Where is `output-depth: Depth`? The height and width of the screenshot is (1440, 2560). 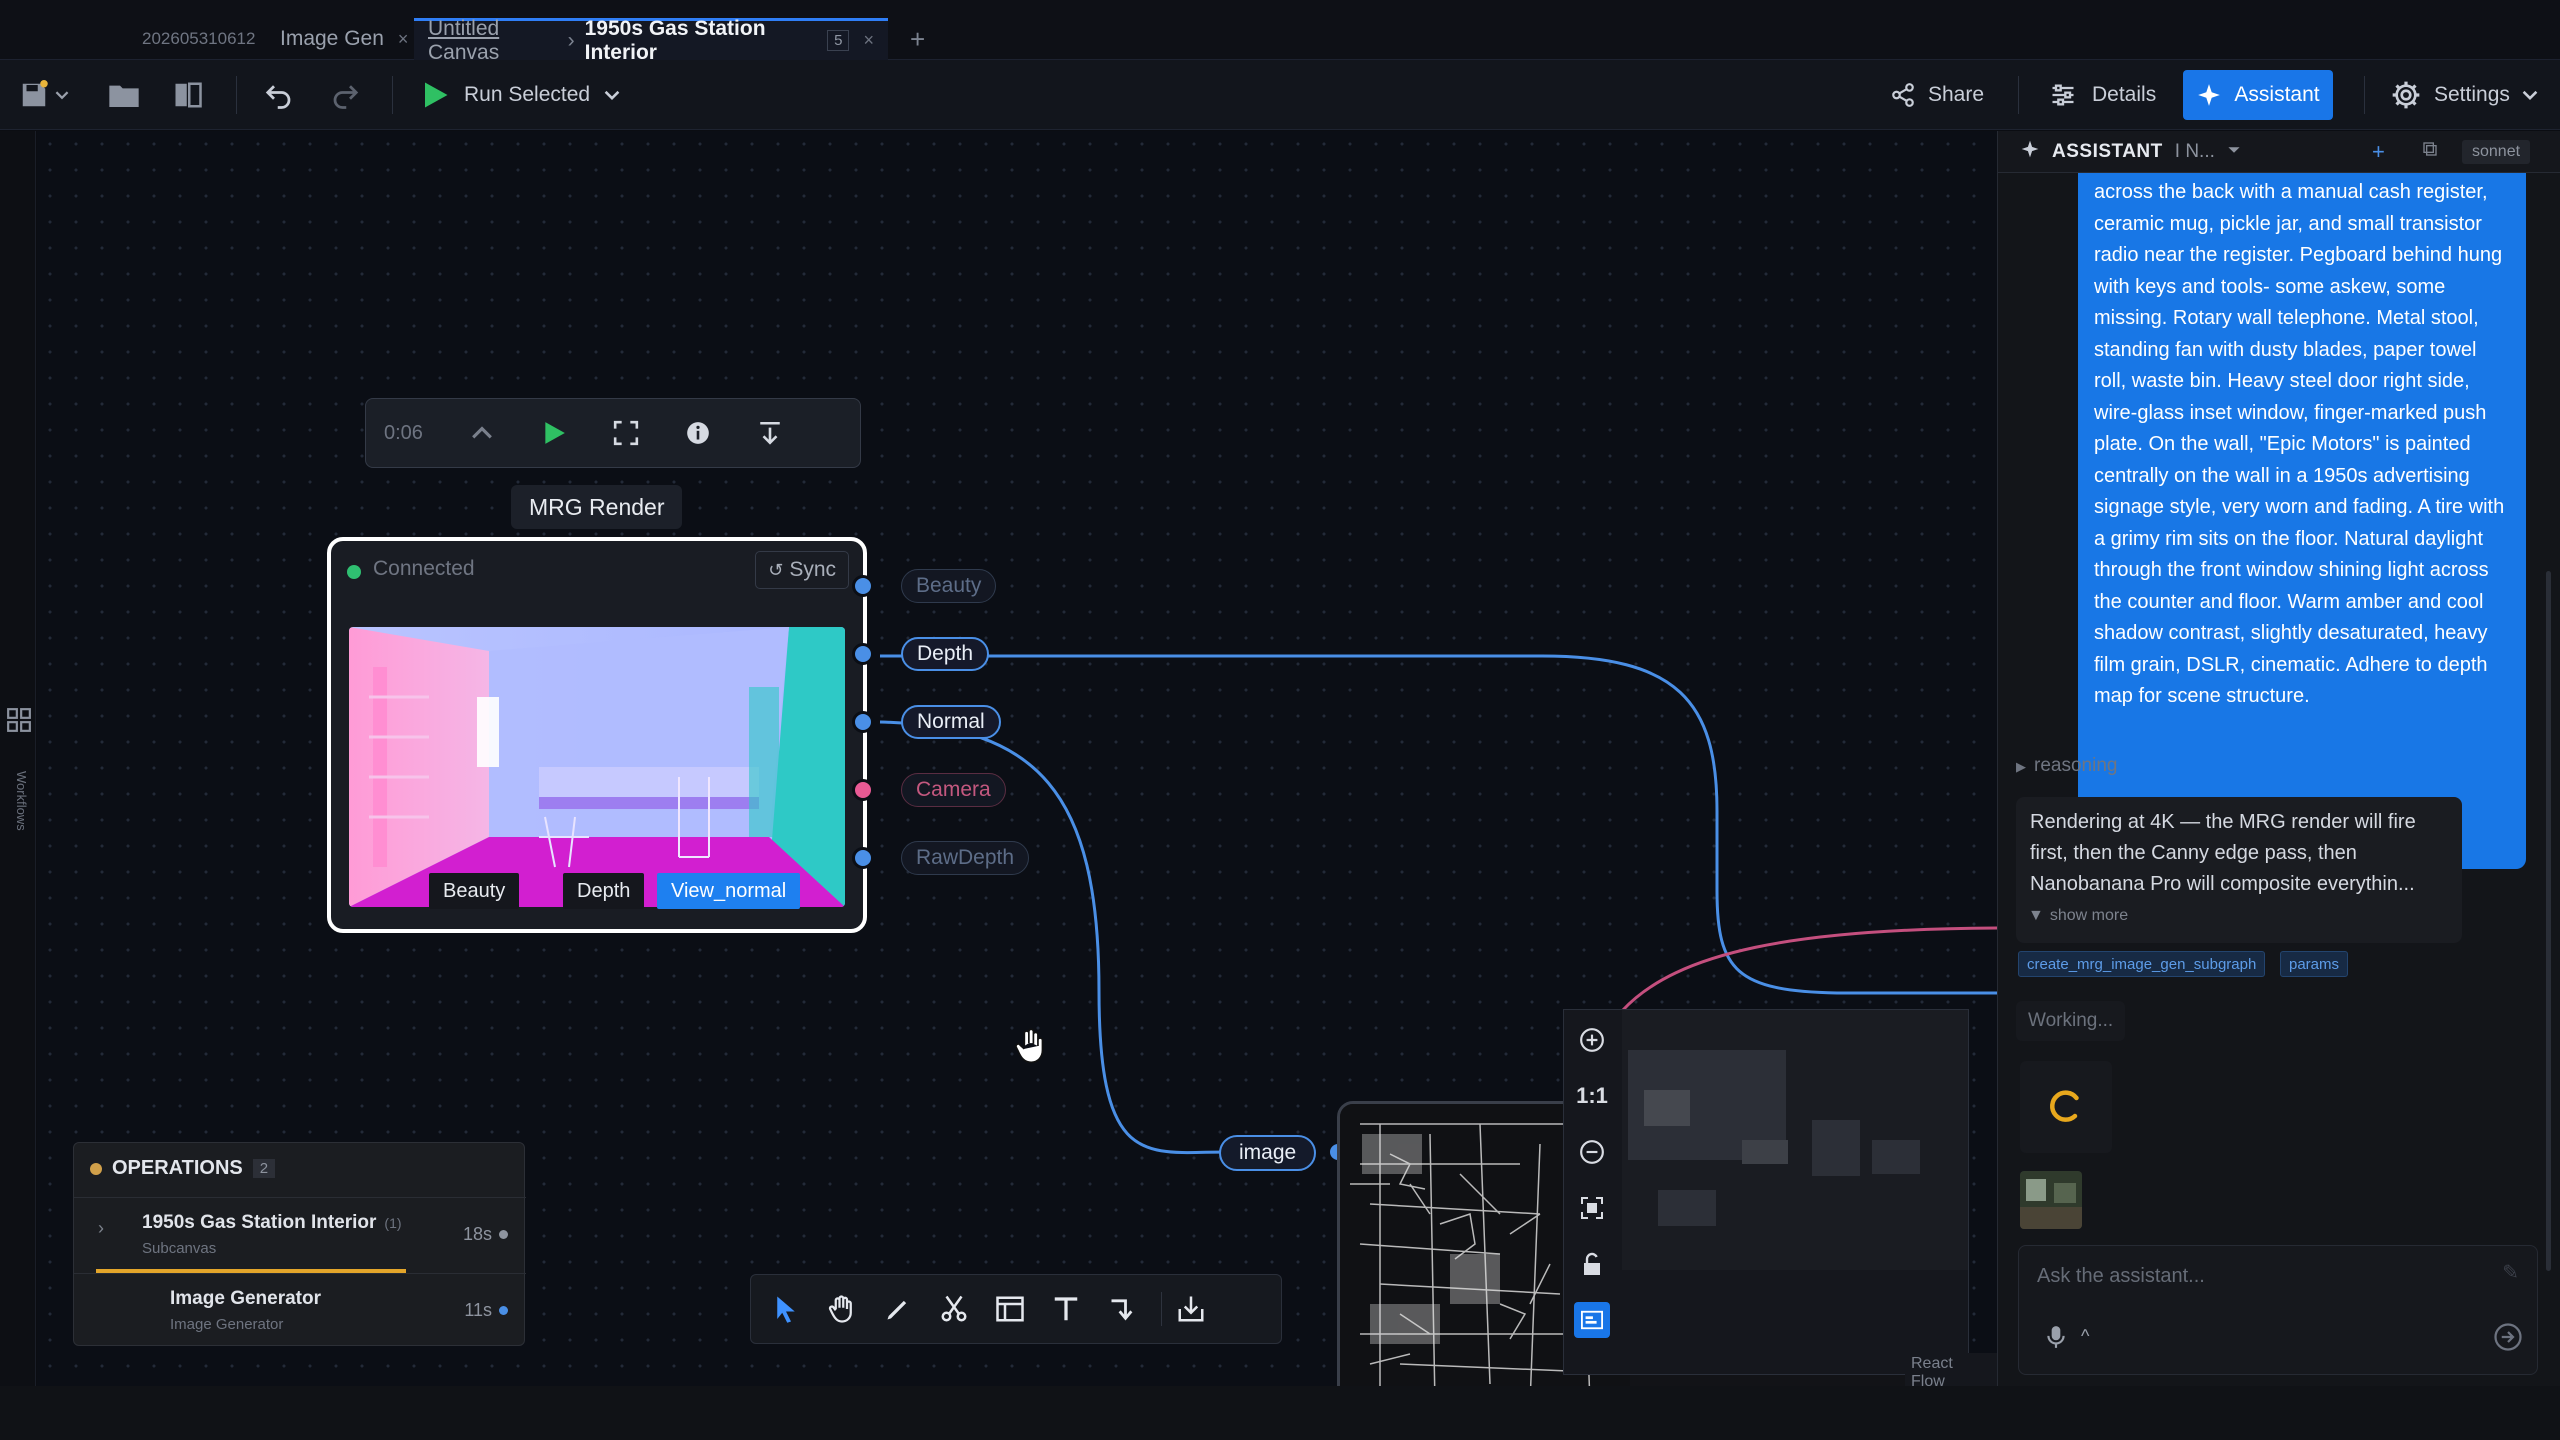
output-depth: Depth is located at coordinates (945, 654).